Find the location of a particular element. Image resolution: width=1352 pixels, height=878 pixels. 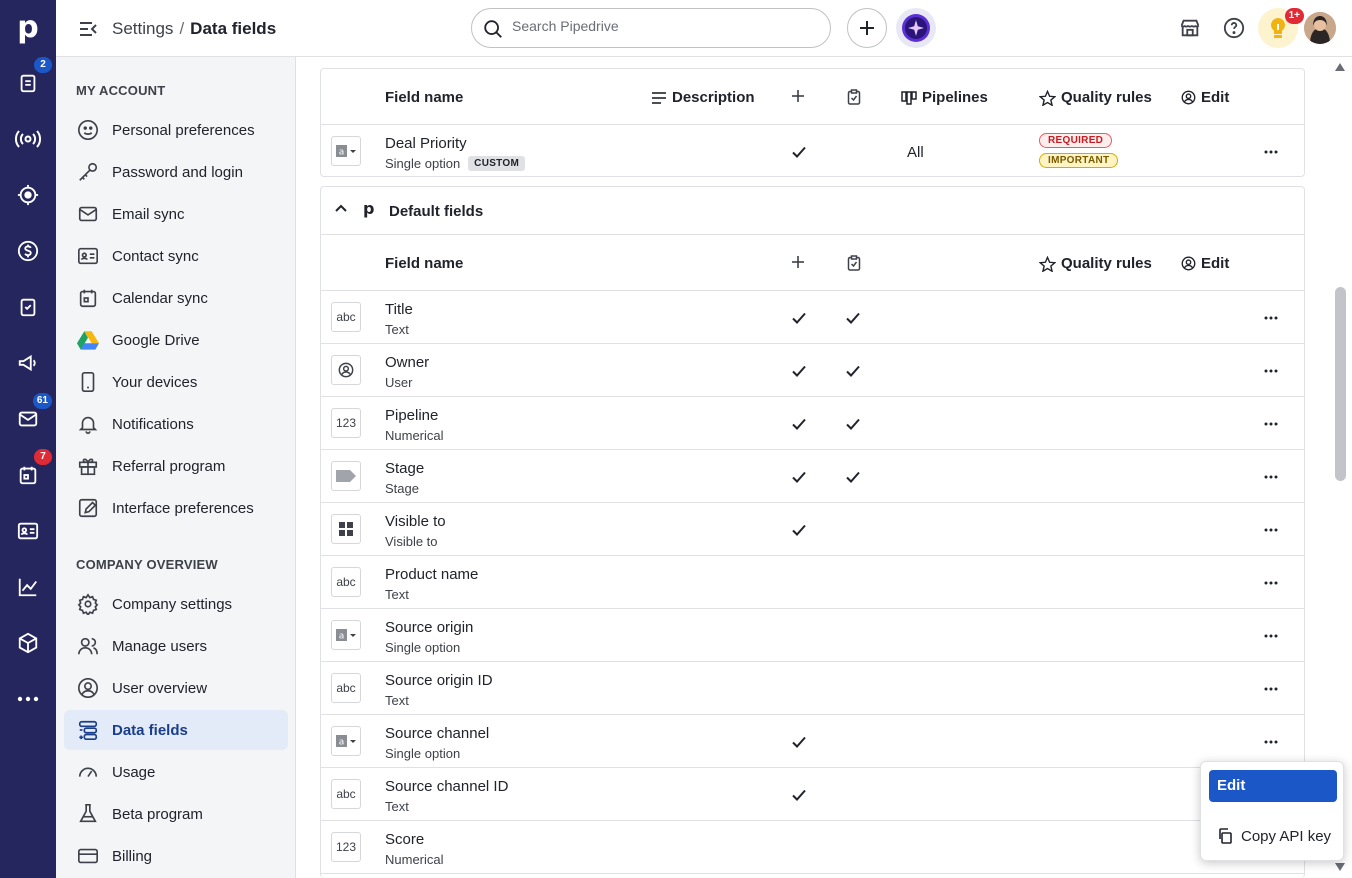

field-name: Title is located at coordinates (399, 309).